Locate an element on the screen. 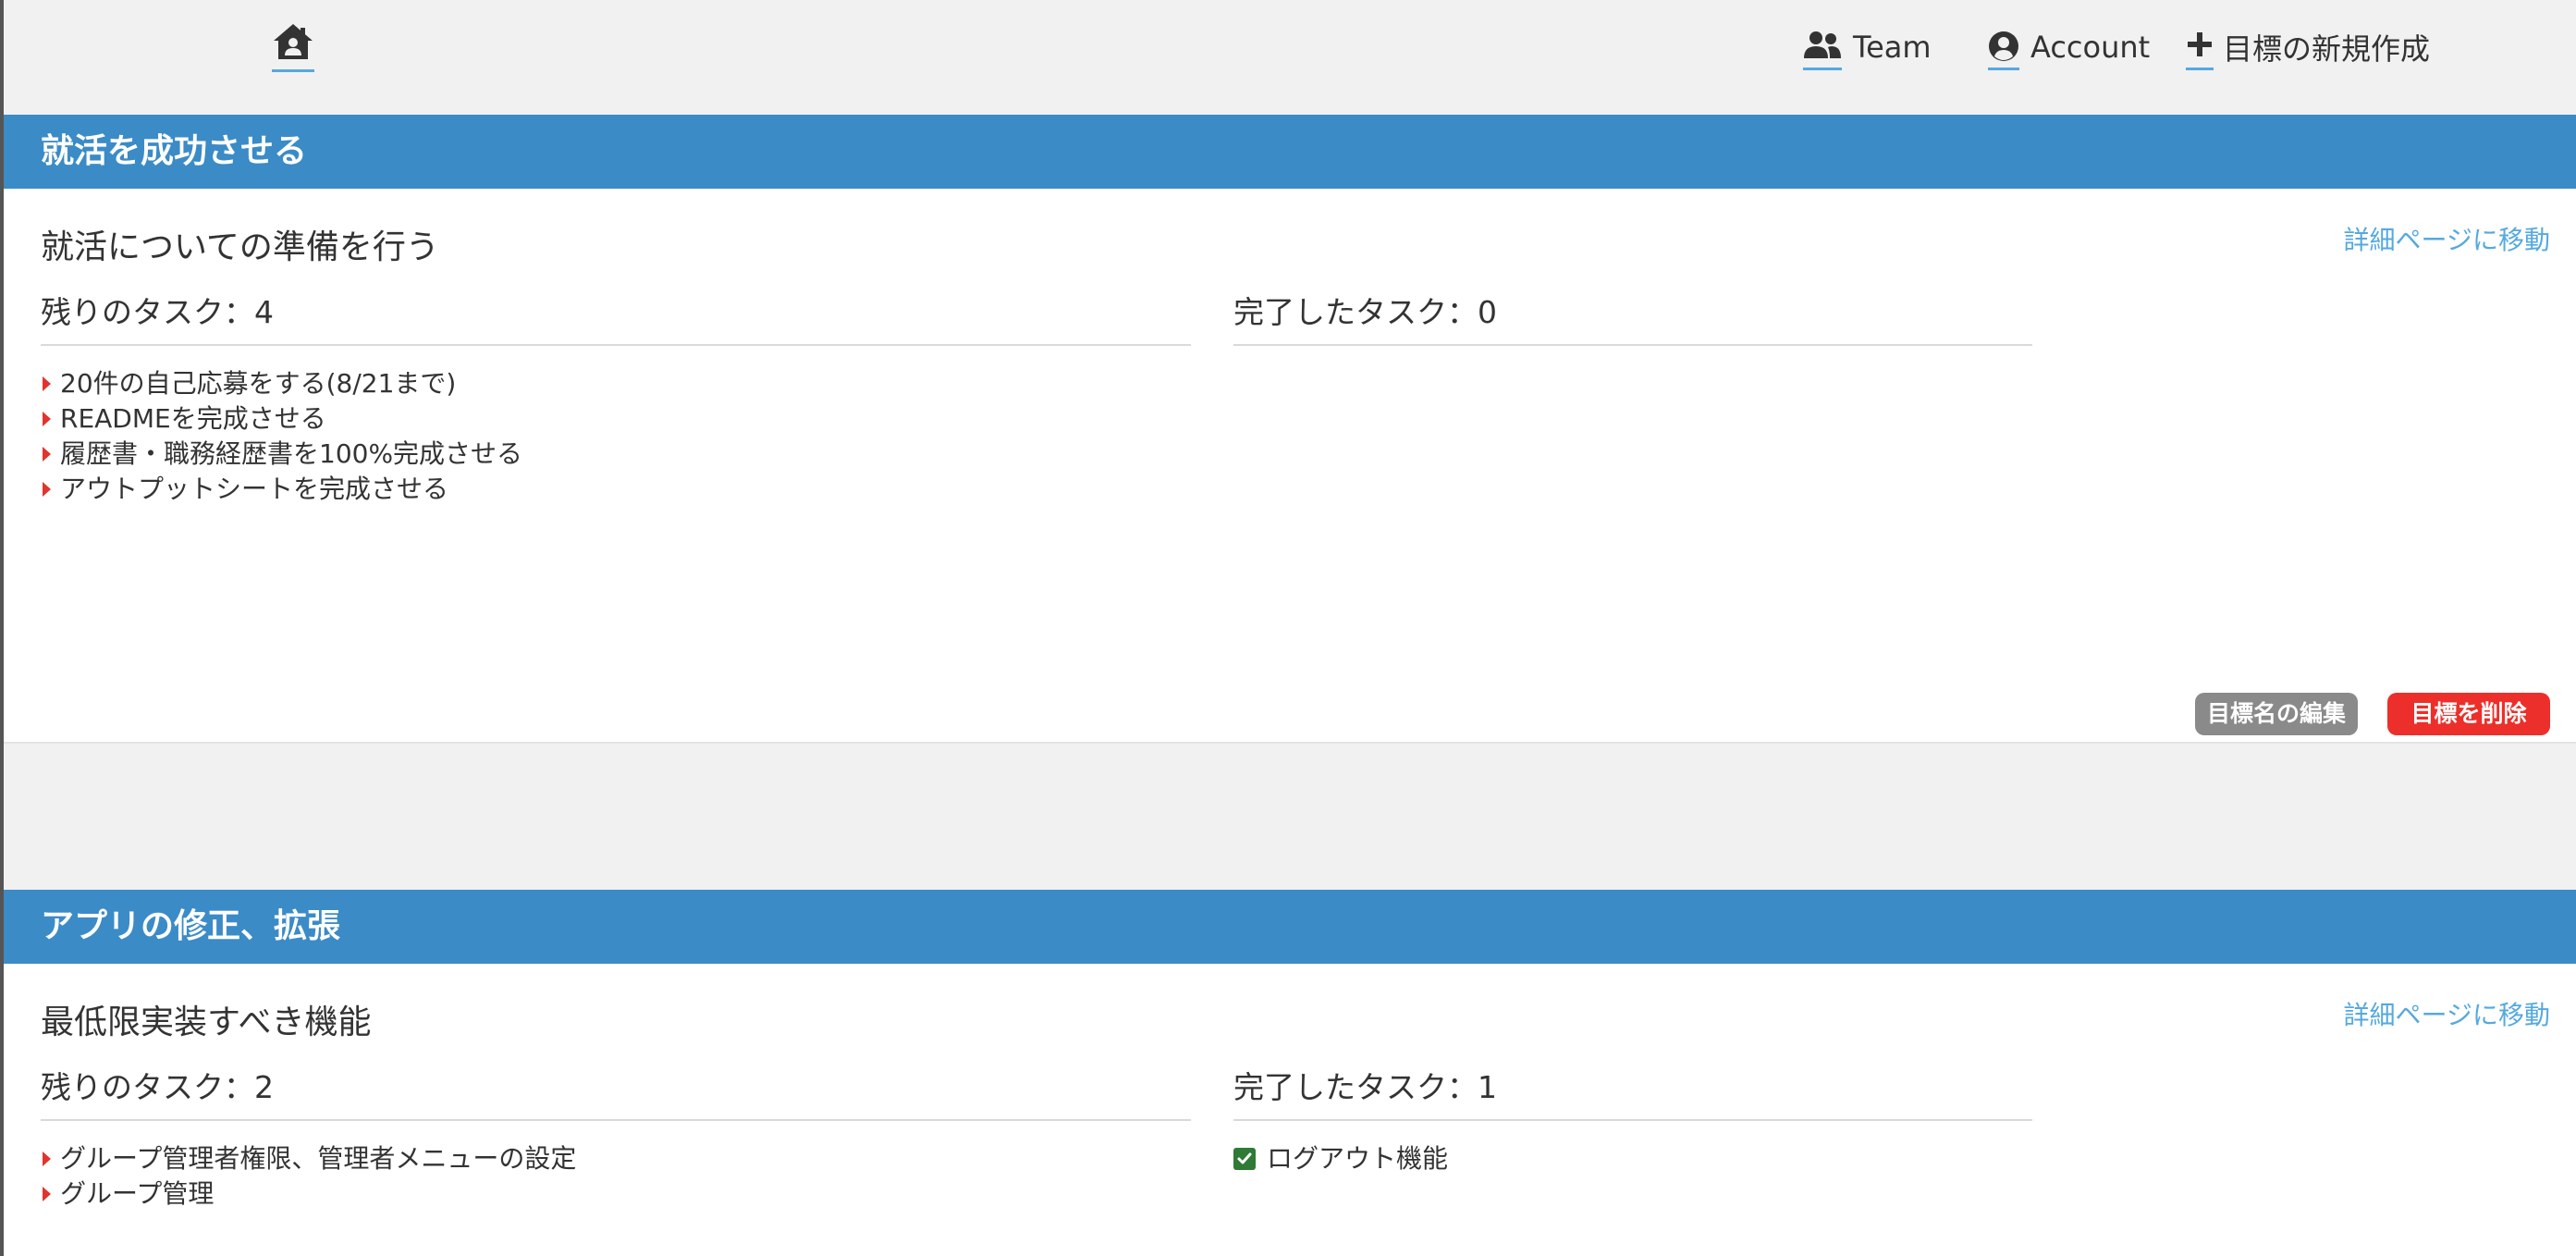 The image size is (2576, 1256). done-task-list: ログアウト機能 is located at coordinates (1632, 1158).